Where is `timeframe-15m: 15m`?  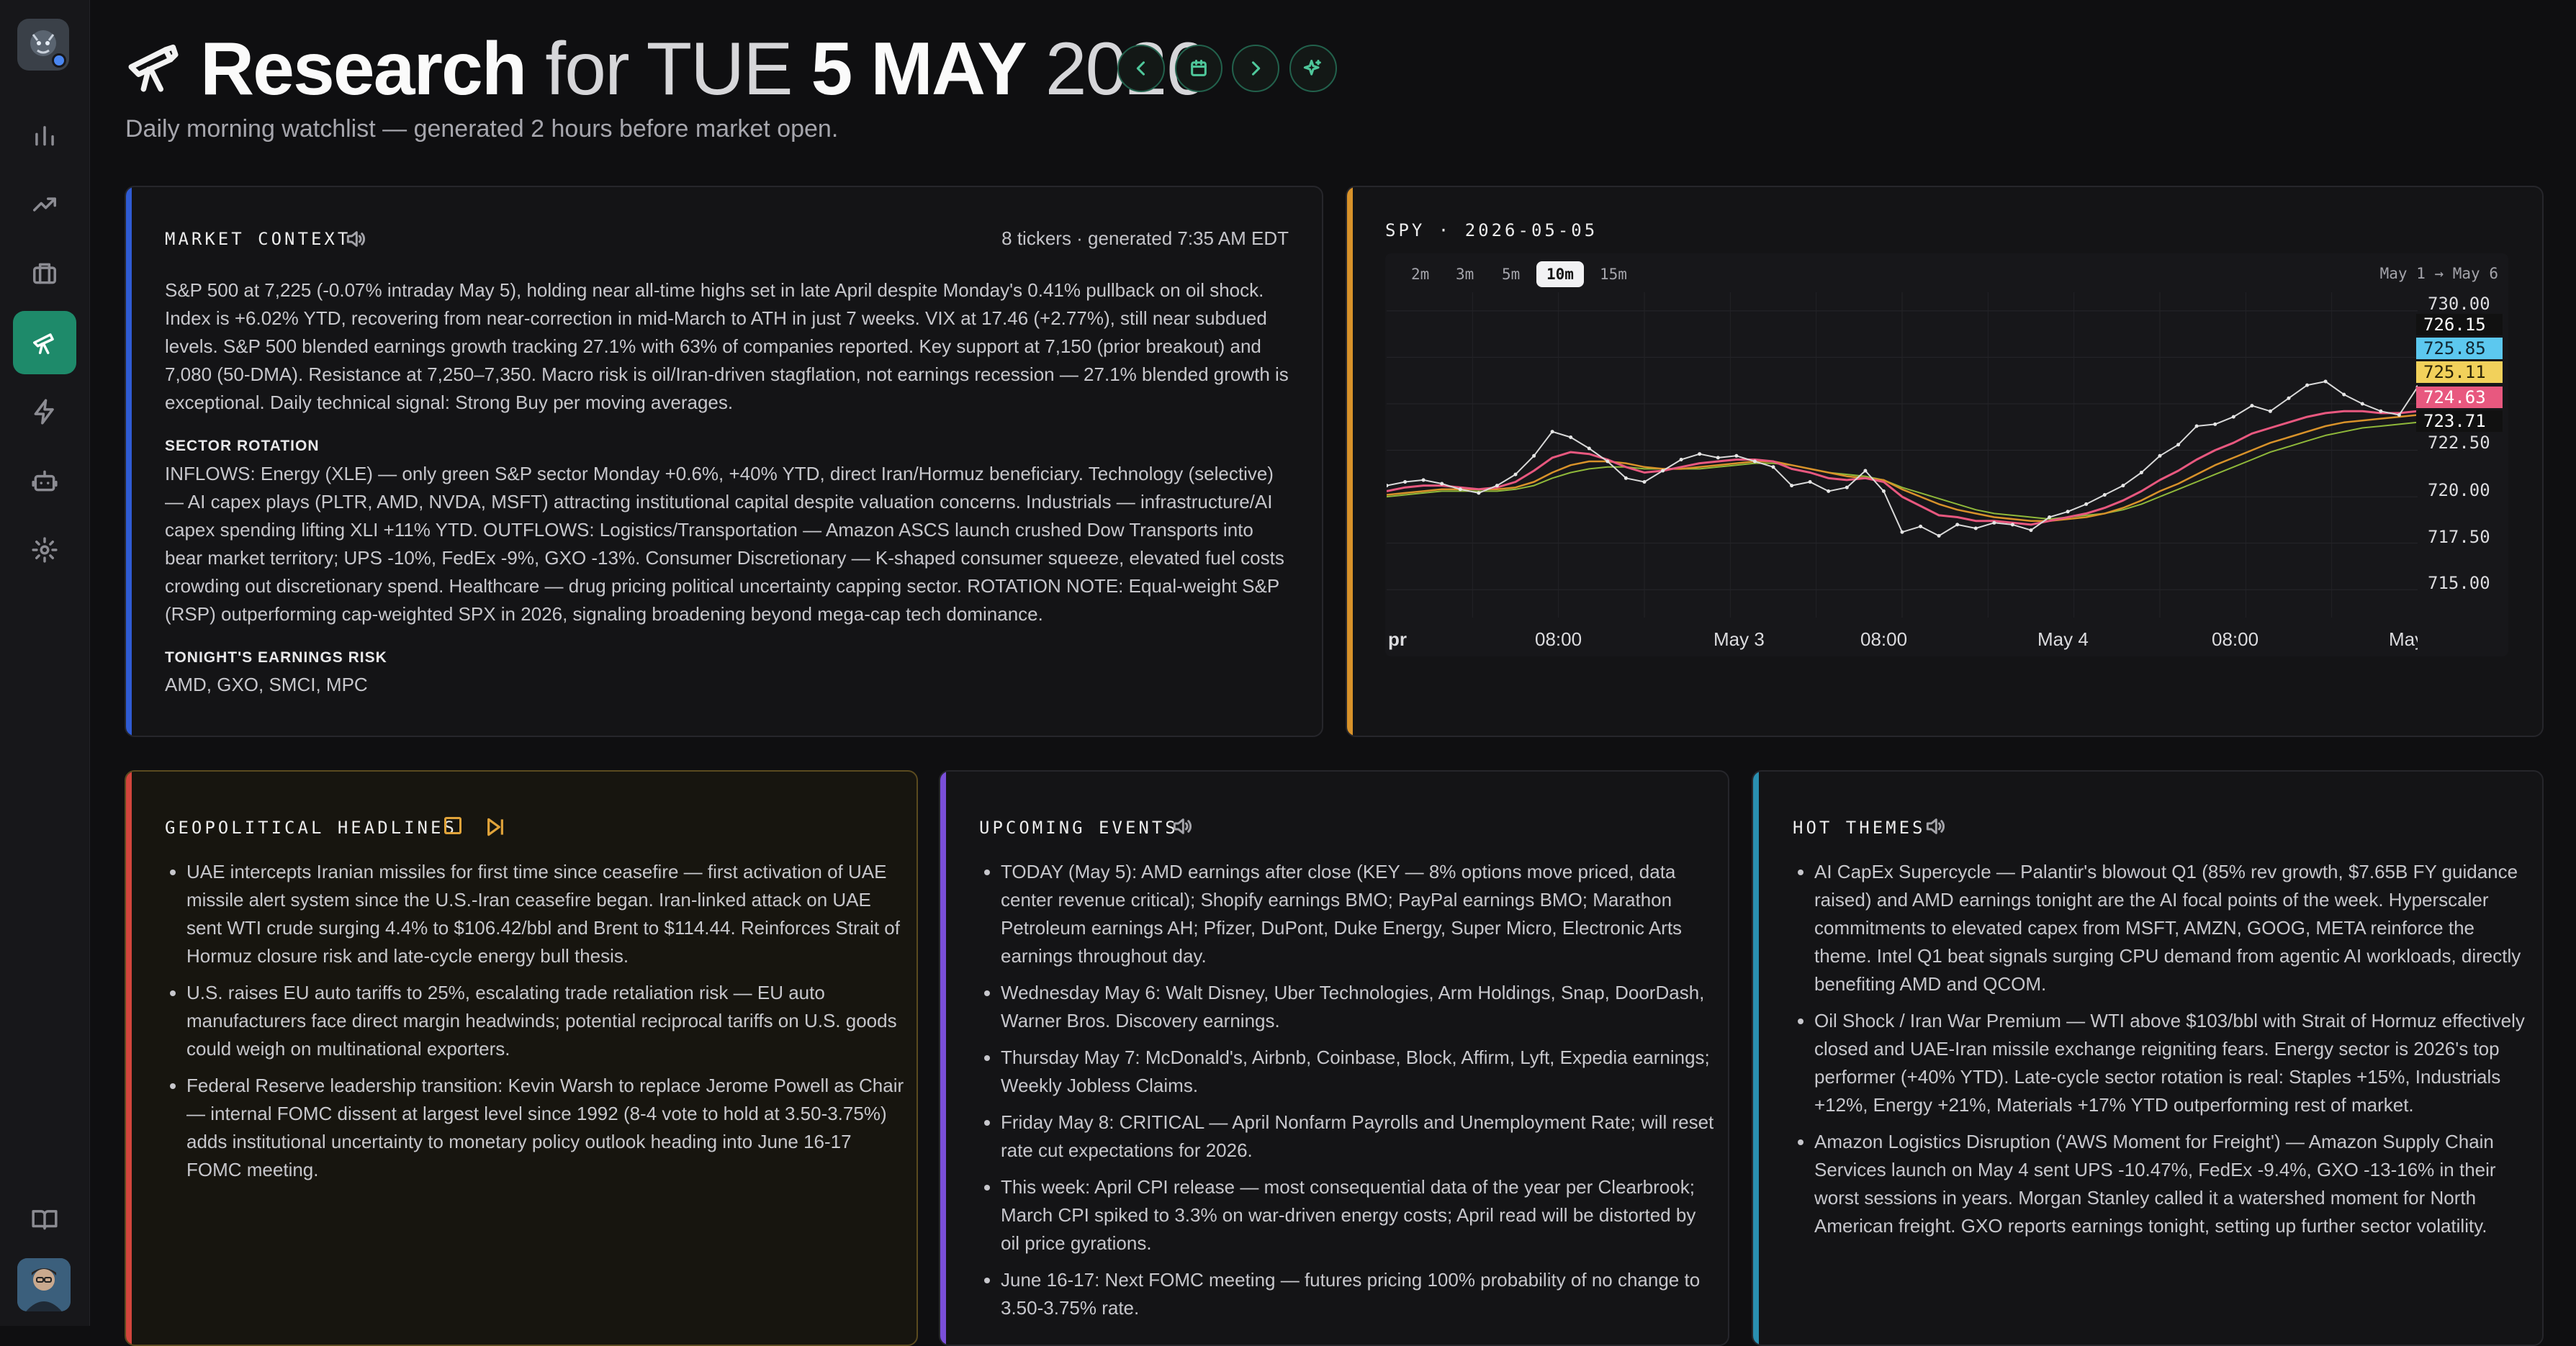
timeframe-15m: 15m is located at coordinates (1614, 274).